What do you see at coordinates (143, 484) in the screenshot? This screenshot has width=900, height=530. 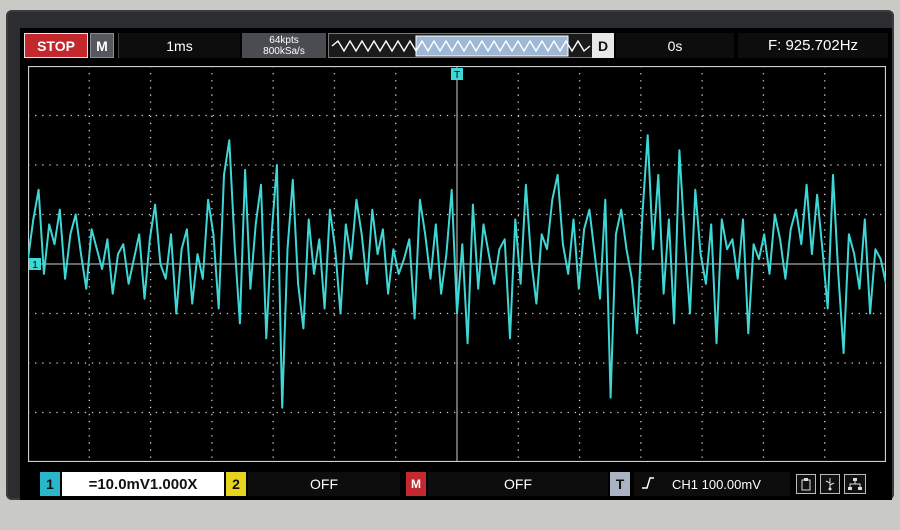 I see `ch1-setting: =10.0mV1.000X` at bounding box center [143, 484].